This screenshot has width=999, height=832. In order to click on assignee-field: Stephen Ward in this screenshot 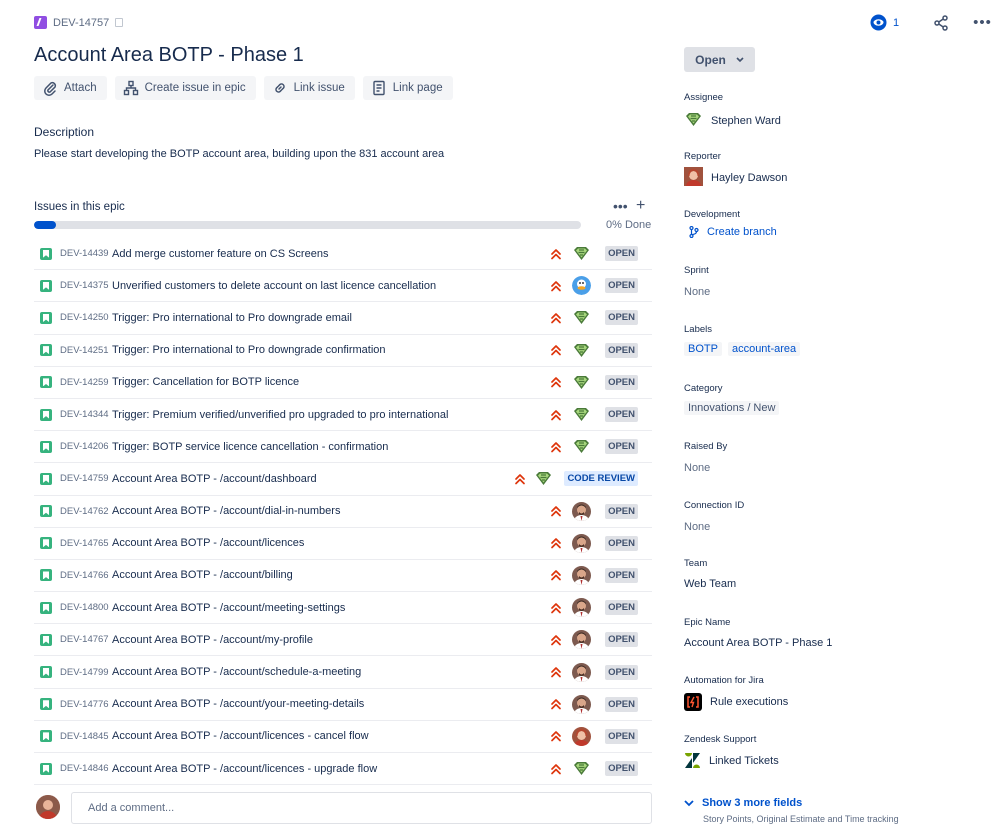, I will do `click(732, 121)`.